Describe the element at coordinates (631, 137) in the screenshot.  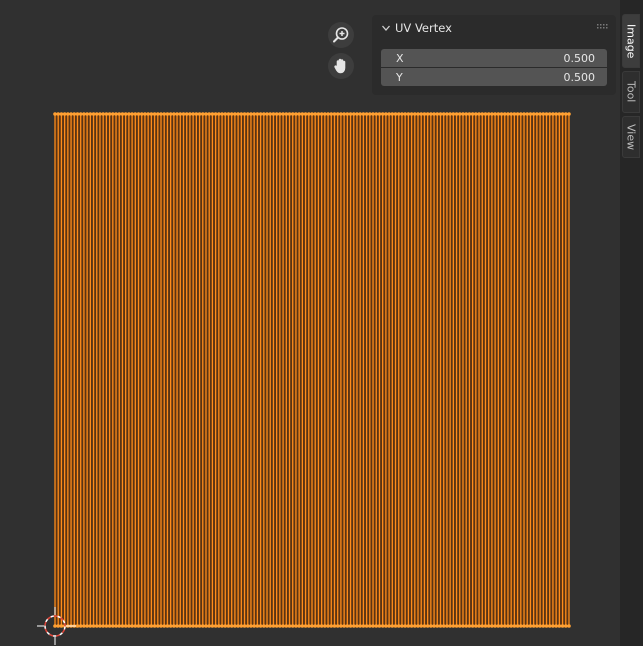
I see `tab-view: View` at that location.